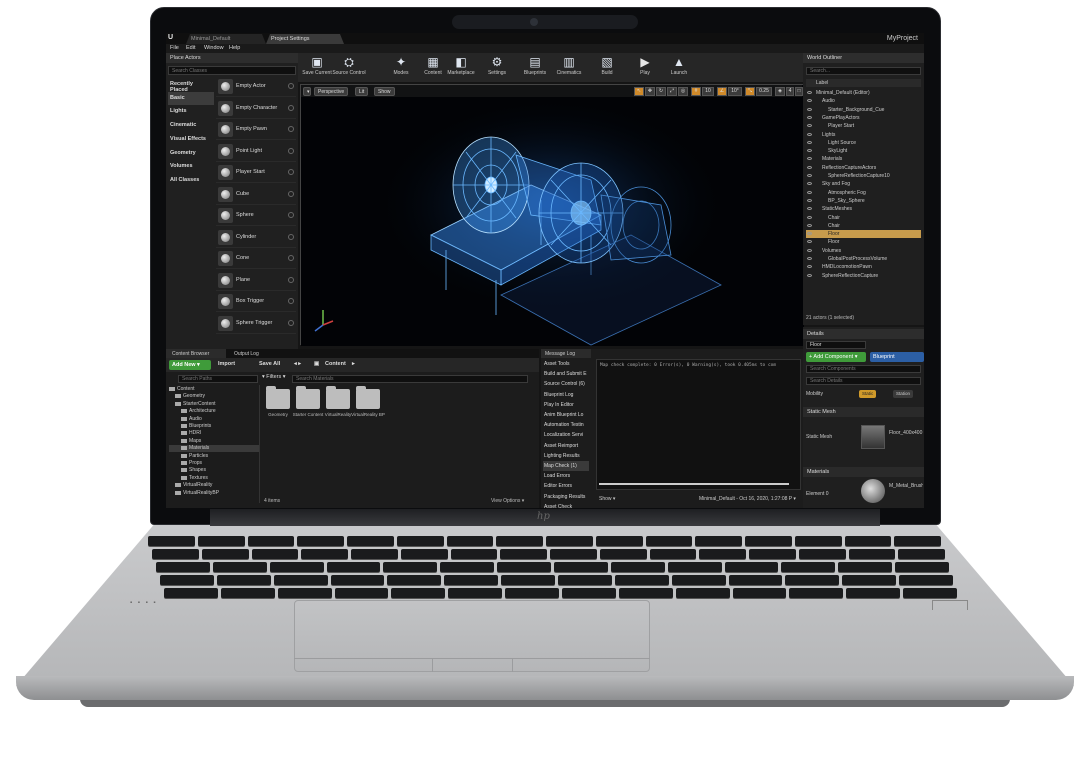 The image size is (1090, 771). What do you see at coordinates (566, 364) in the screenshot?
I see `message-log-category: Asset Tools` at bounding box center [566, 364].